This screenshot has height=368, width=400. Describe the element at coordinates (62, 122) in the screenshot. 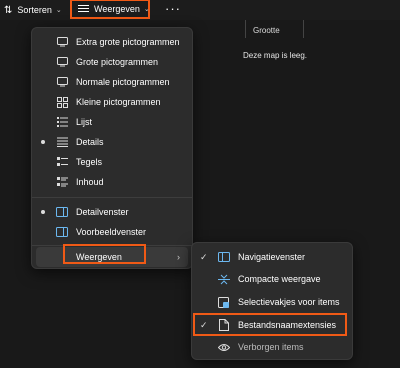

I see `list-icon` at that location.